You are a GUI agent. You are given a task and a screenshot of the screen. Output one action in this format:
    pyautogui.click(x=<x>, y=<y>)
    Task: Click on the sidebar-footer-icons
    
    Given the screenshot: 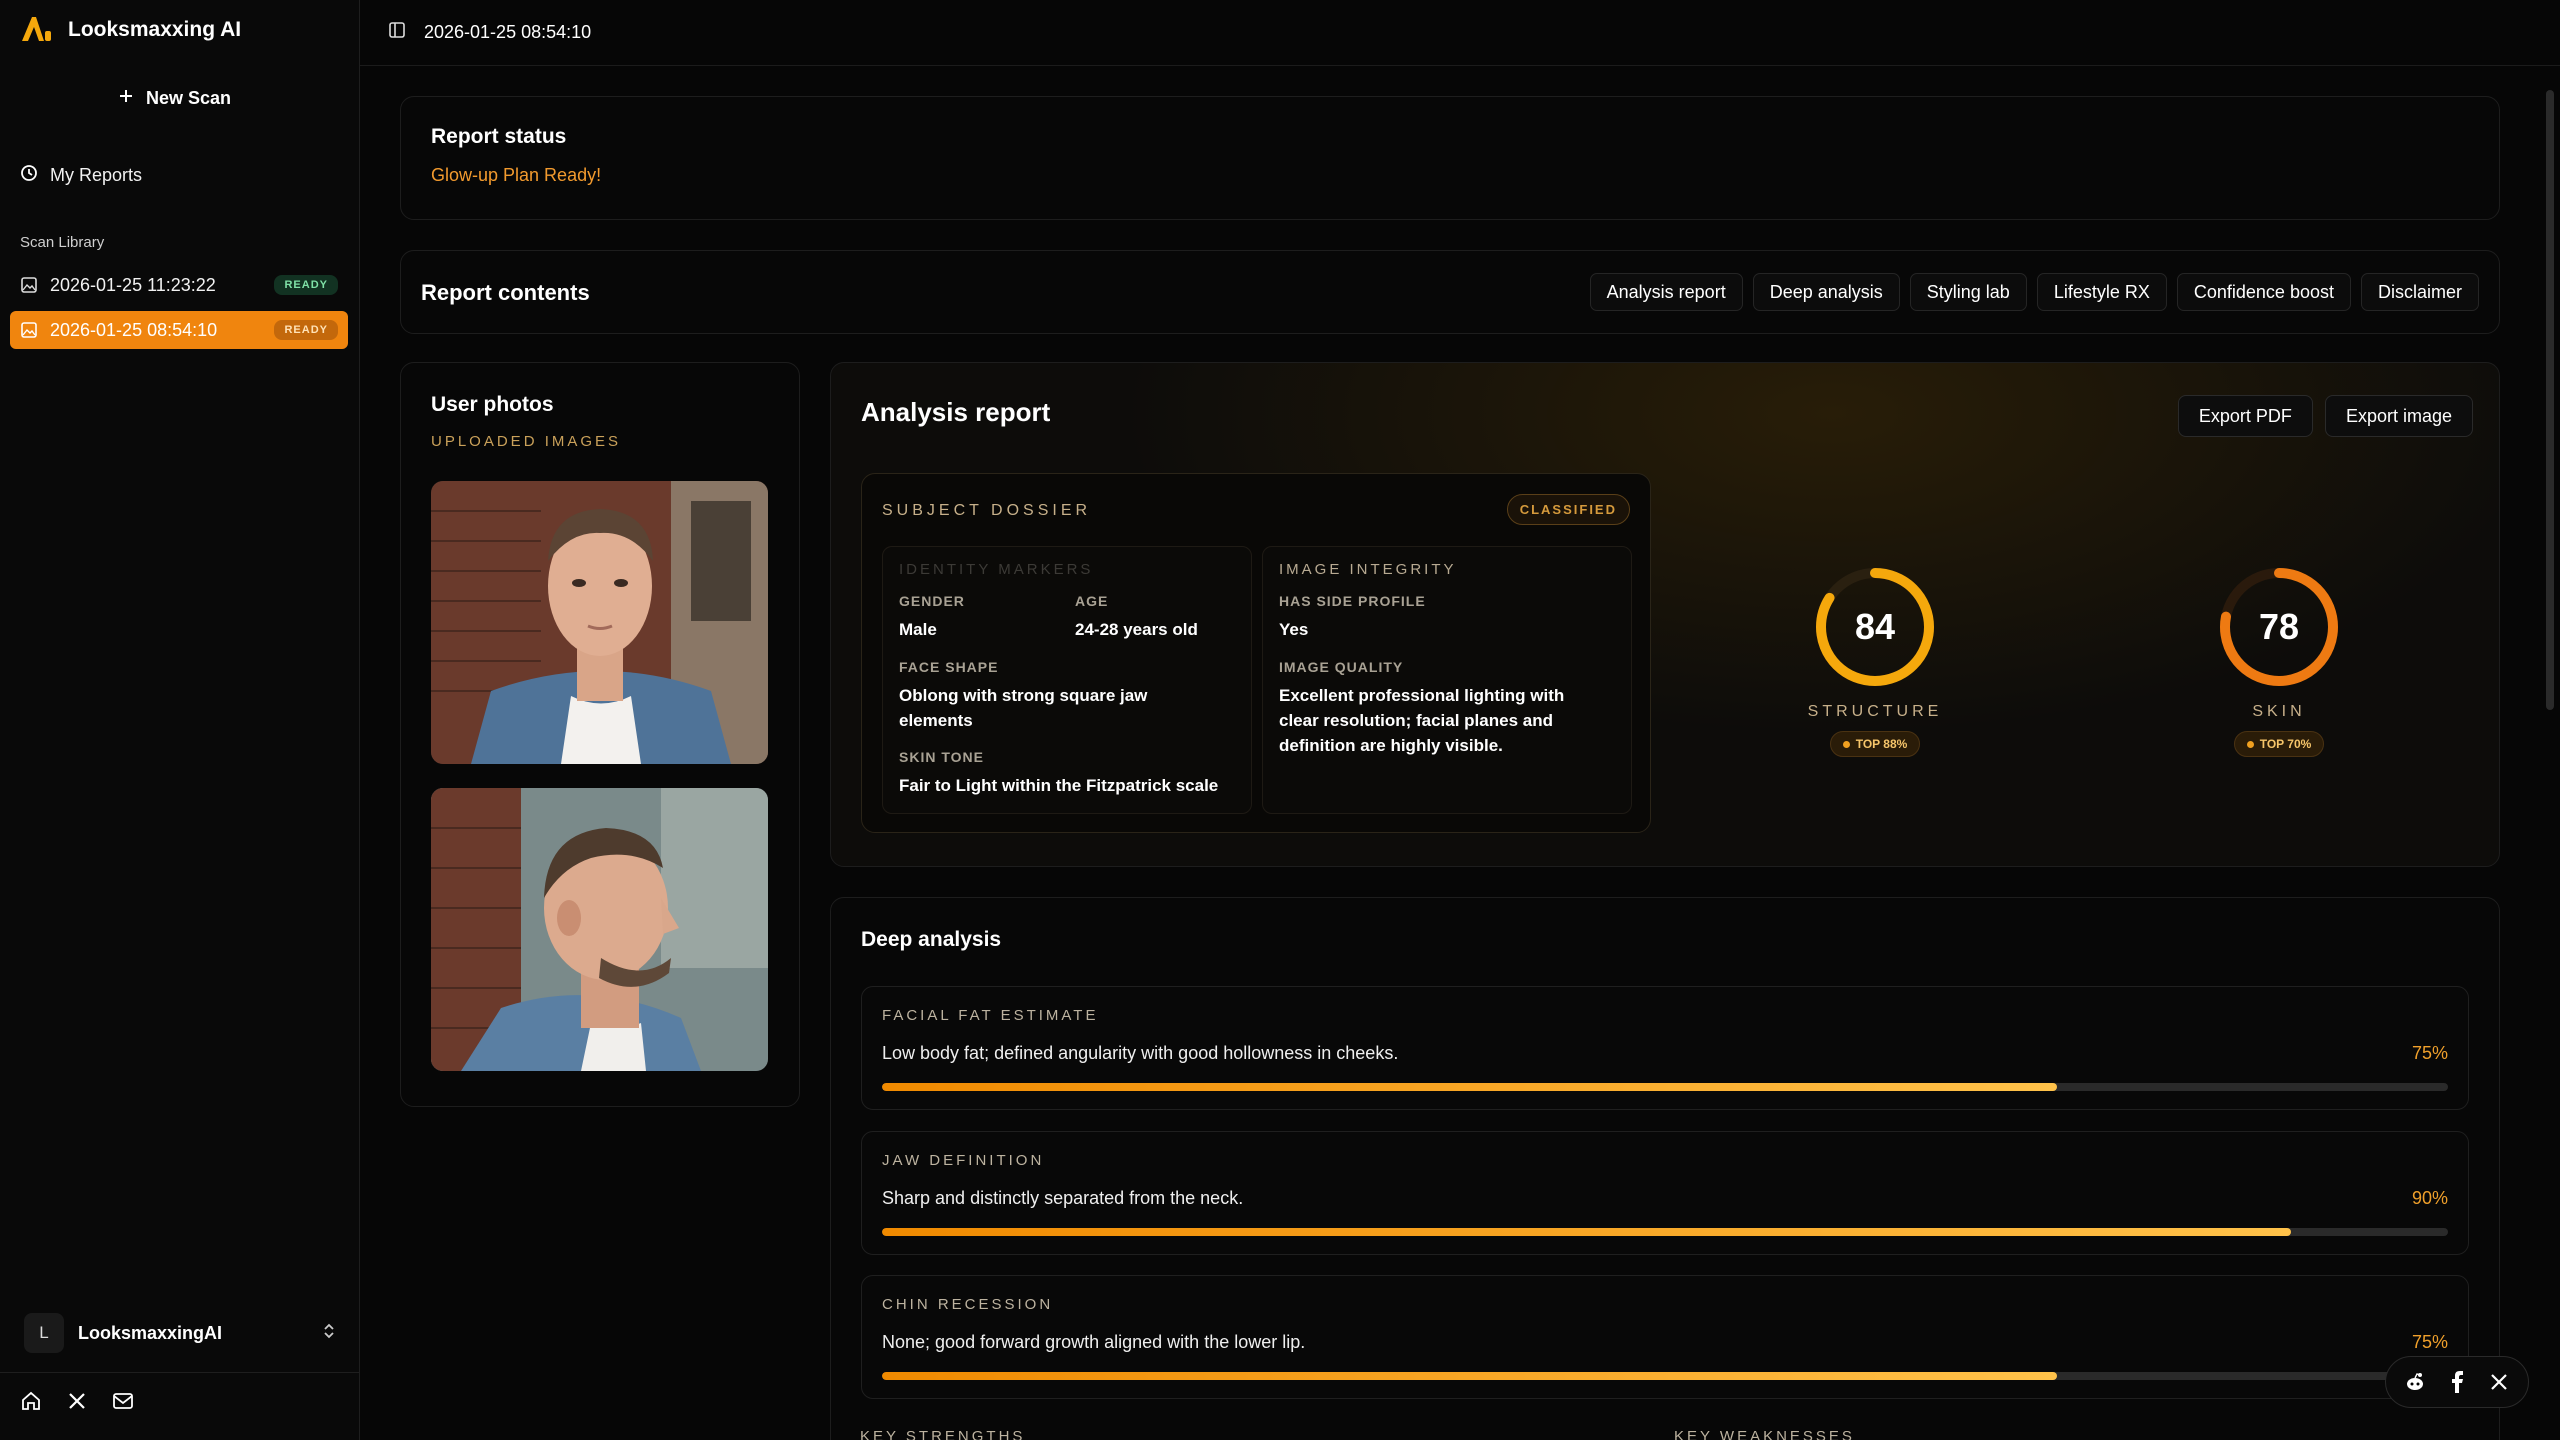 What is the action you would take?
    pyautogui.click(x=77, y=1401)
    